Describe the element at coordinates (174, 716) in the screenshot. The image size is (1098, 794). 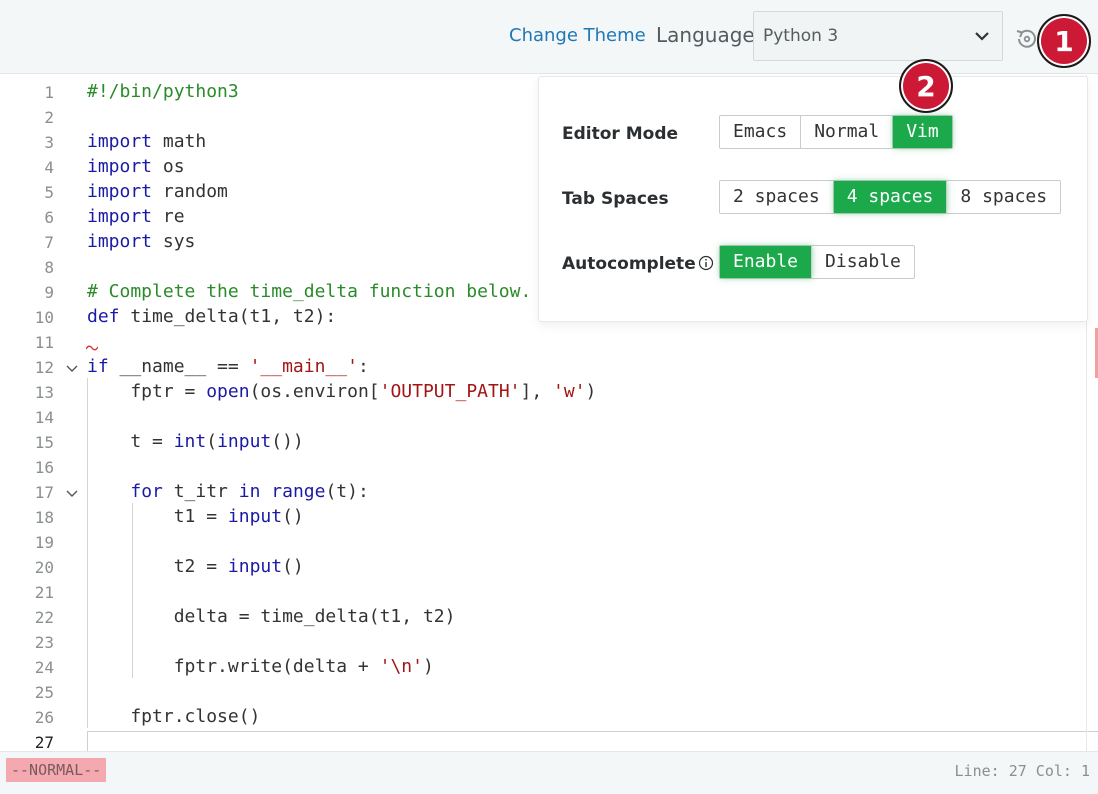
I see `code-line: fptr.close()` at that location.